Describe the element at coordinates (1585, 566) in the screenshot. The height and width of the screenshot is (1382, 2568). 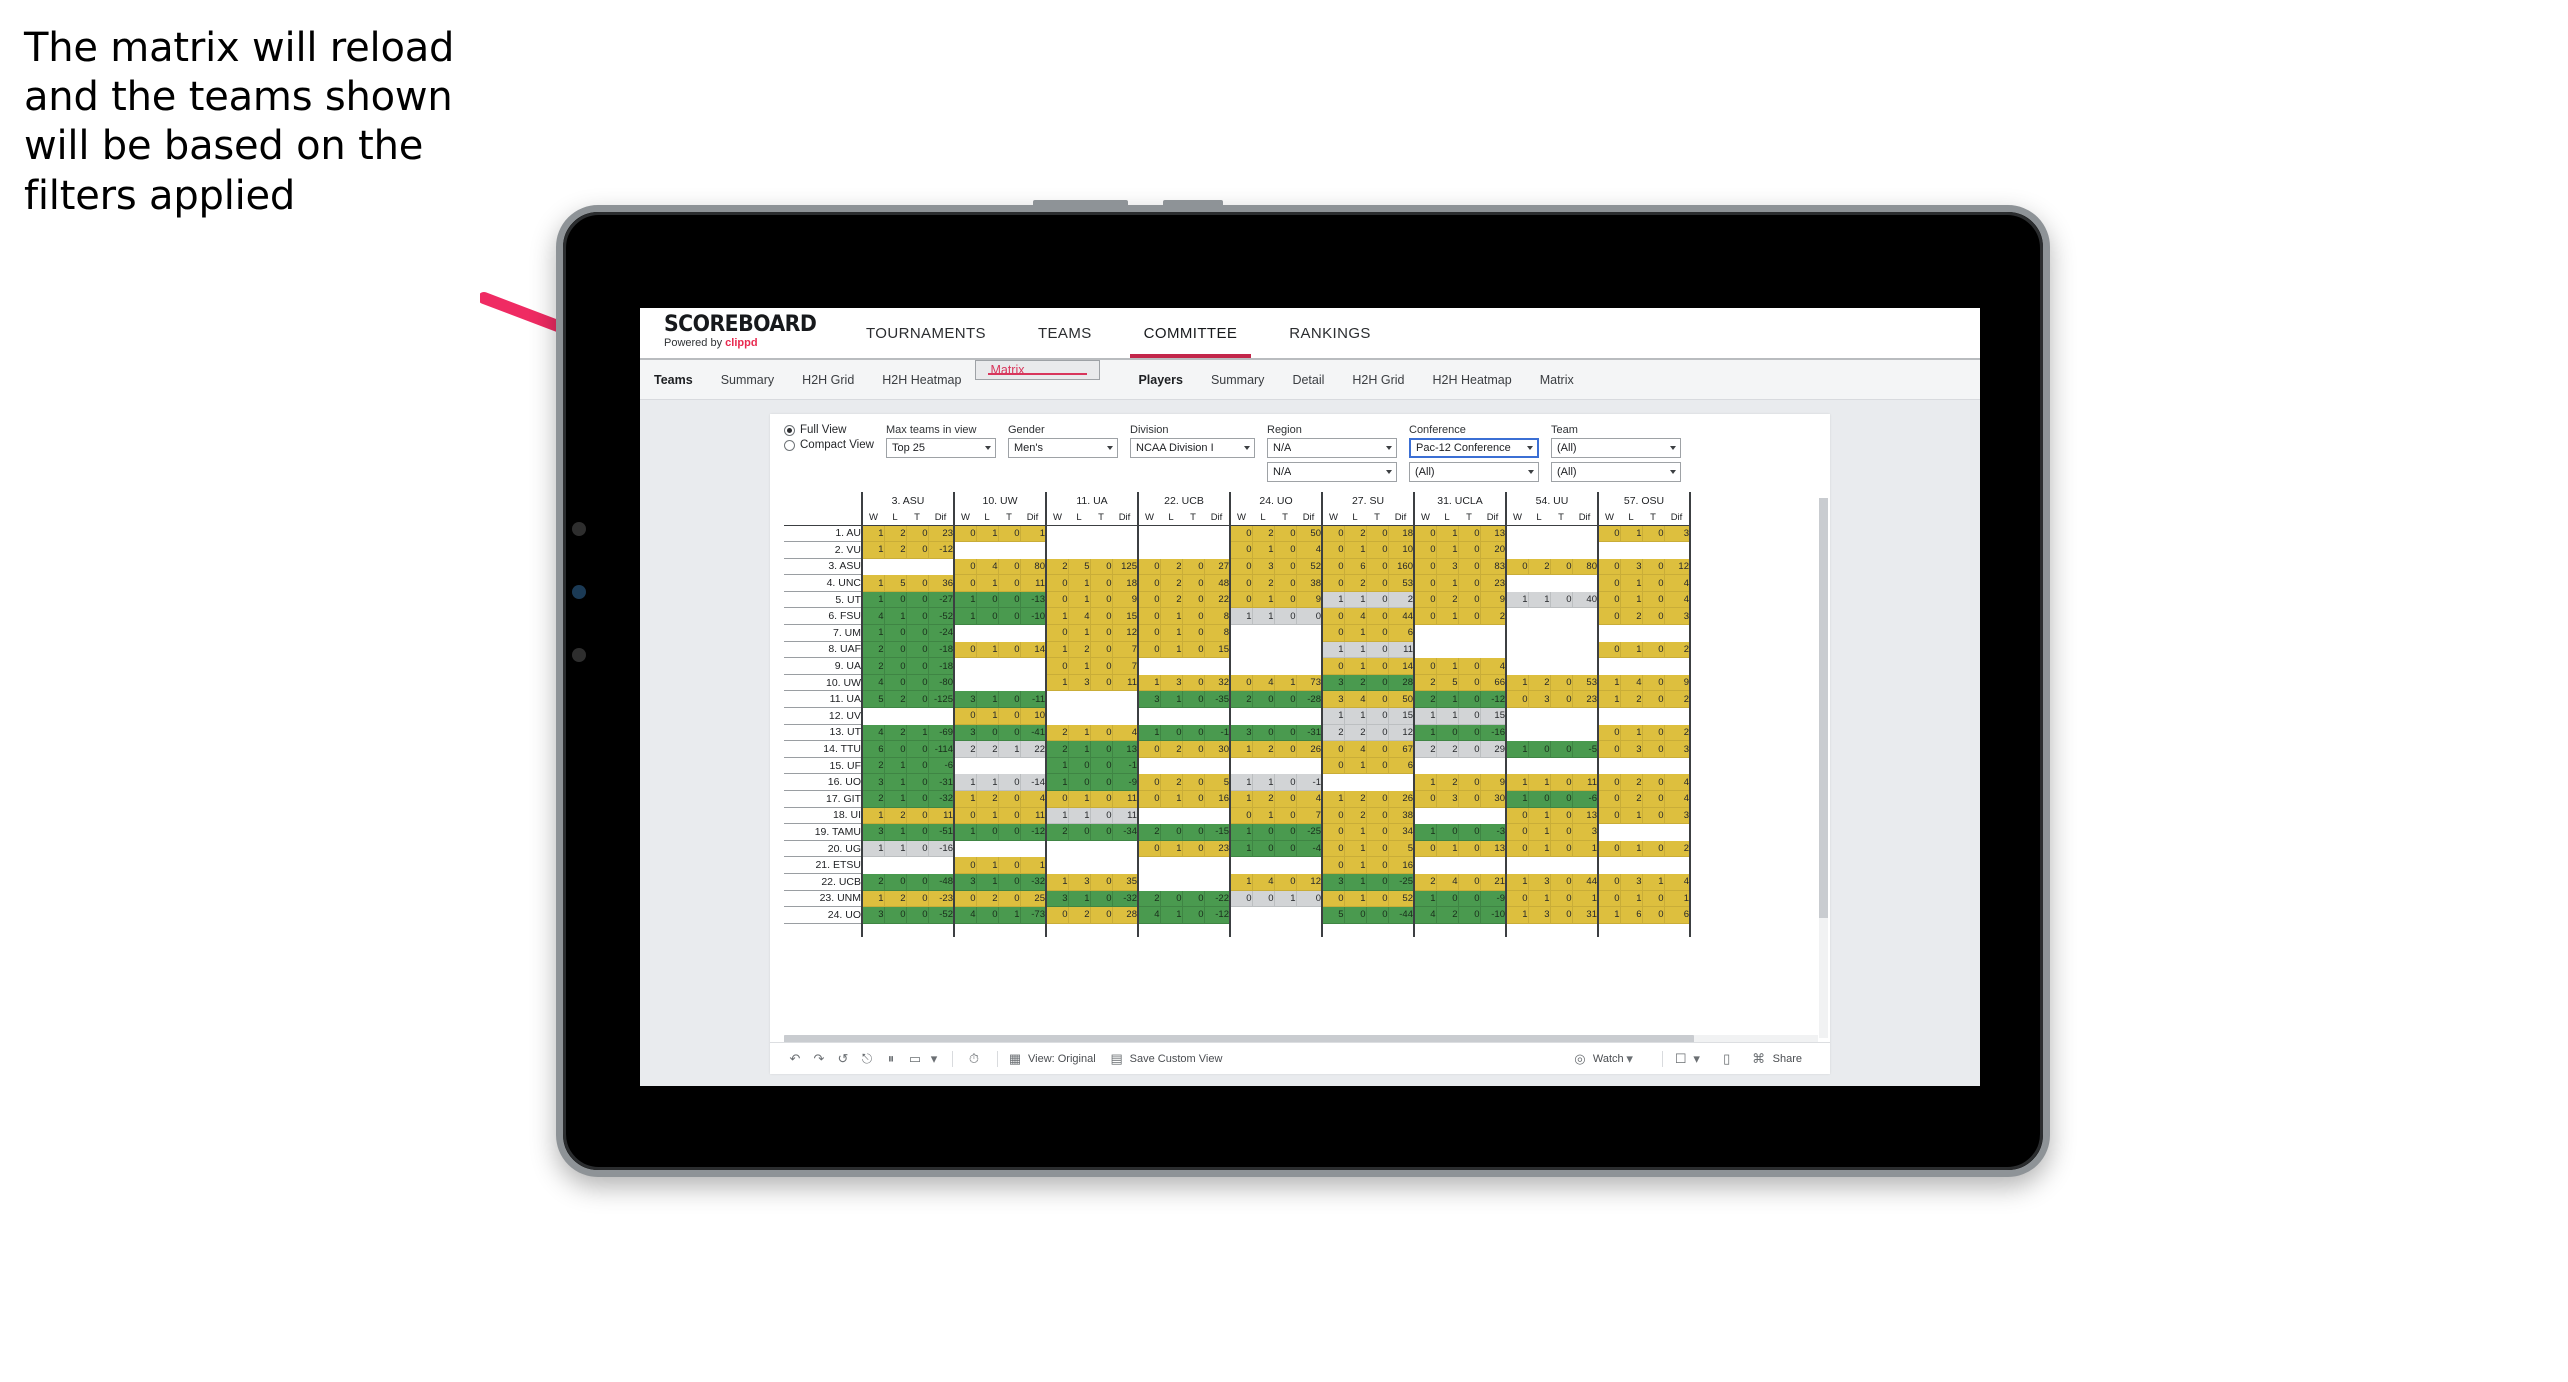
I see `matrix-cell: 80` at that location.